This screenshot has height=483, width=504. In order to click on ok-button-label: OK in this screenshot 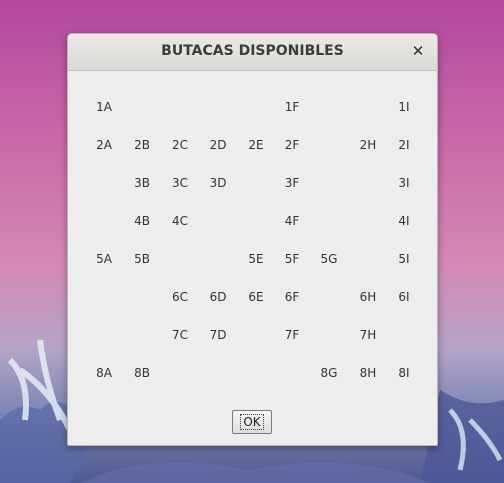, I will do `click(252, 422)`.